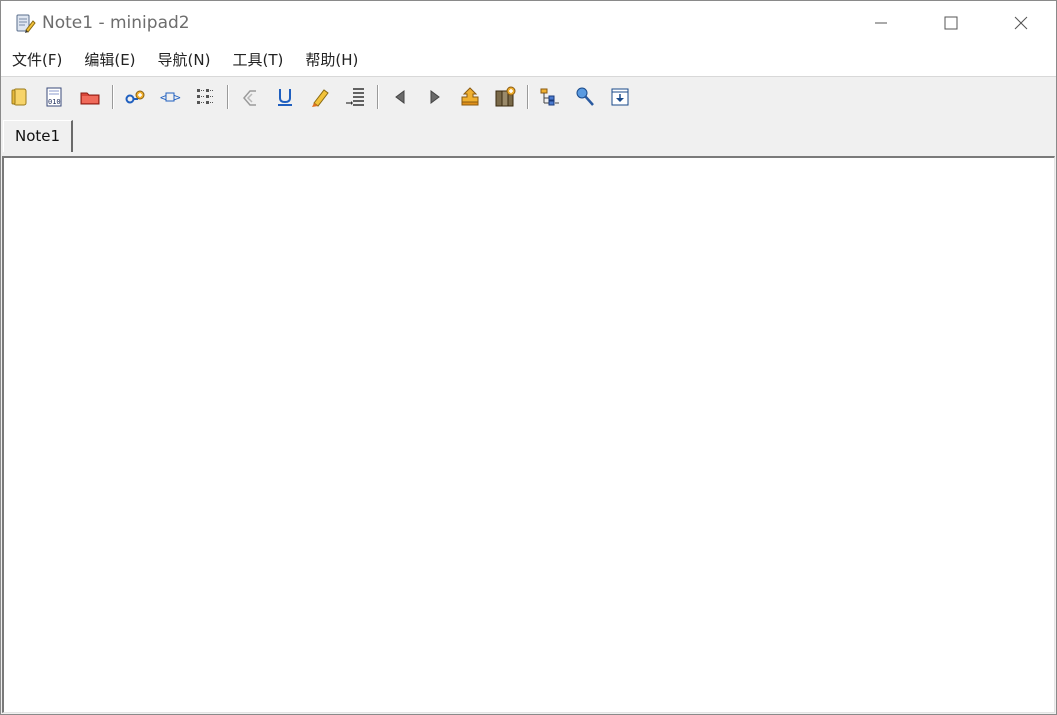  I want to click on highlighter-button, so click(320, 97).